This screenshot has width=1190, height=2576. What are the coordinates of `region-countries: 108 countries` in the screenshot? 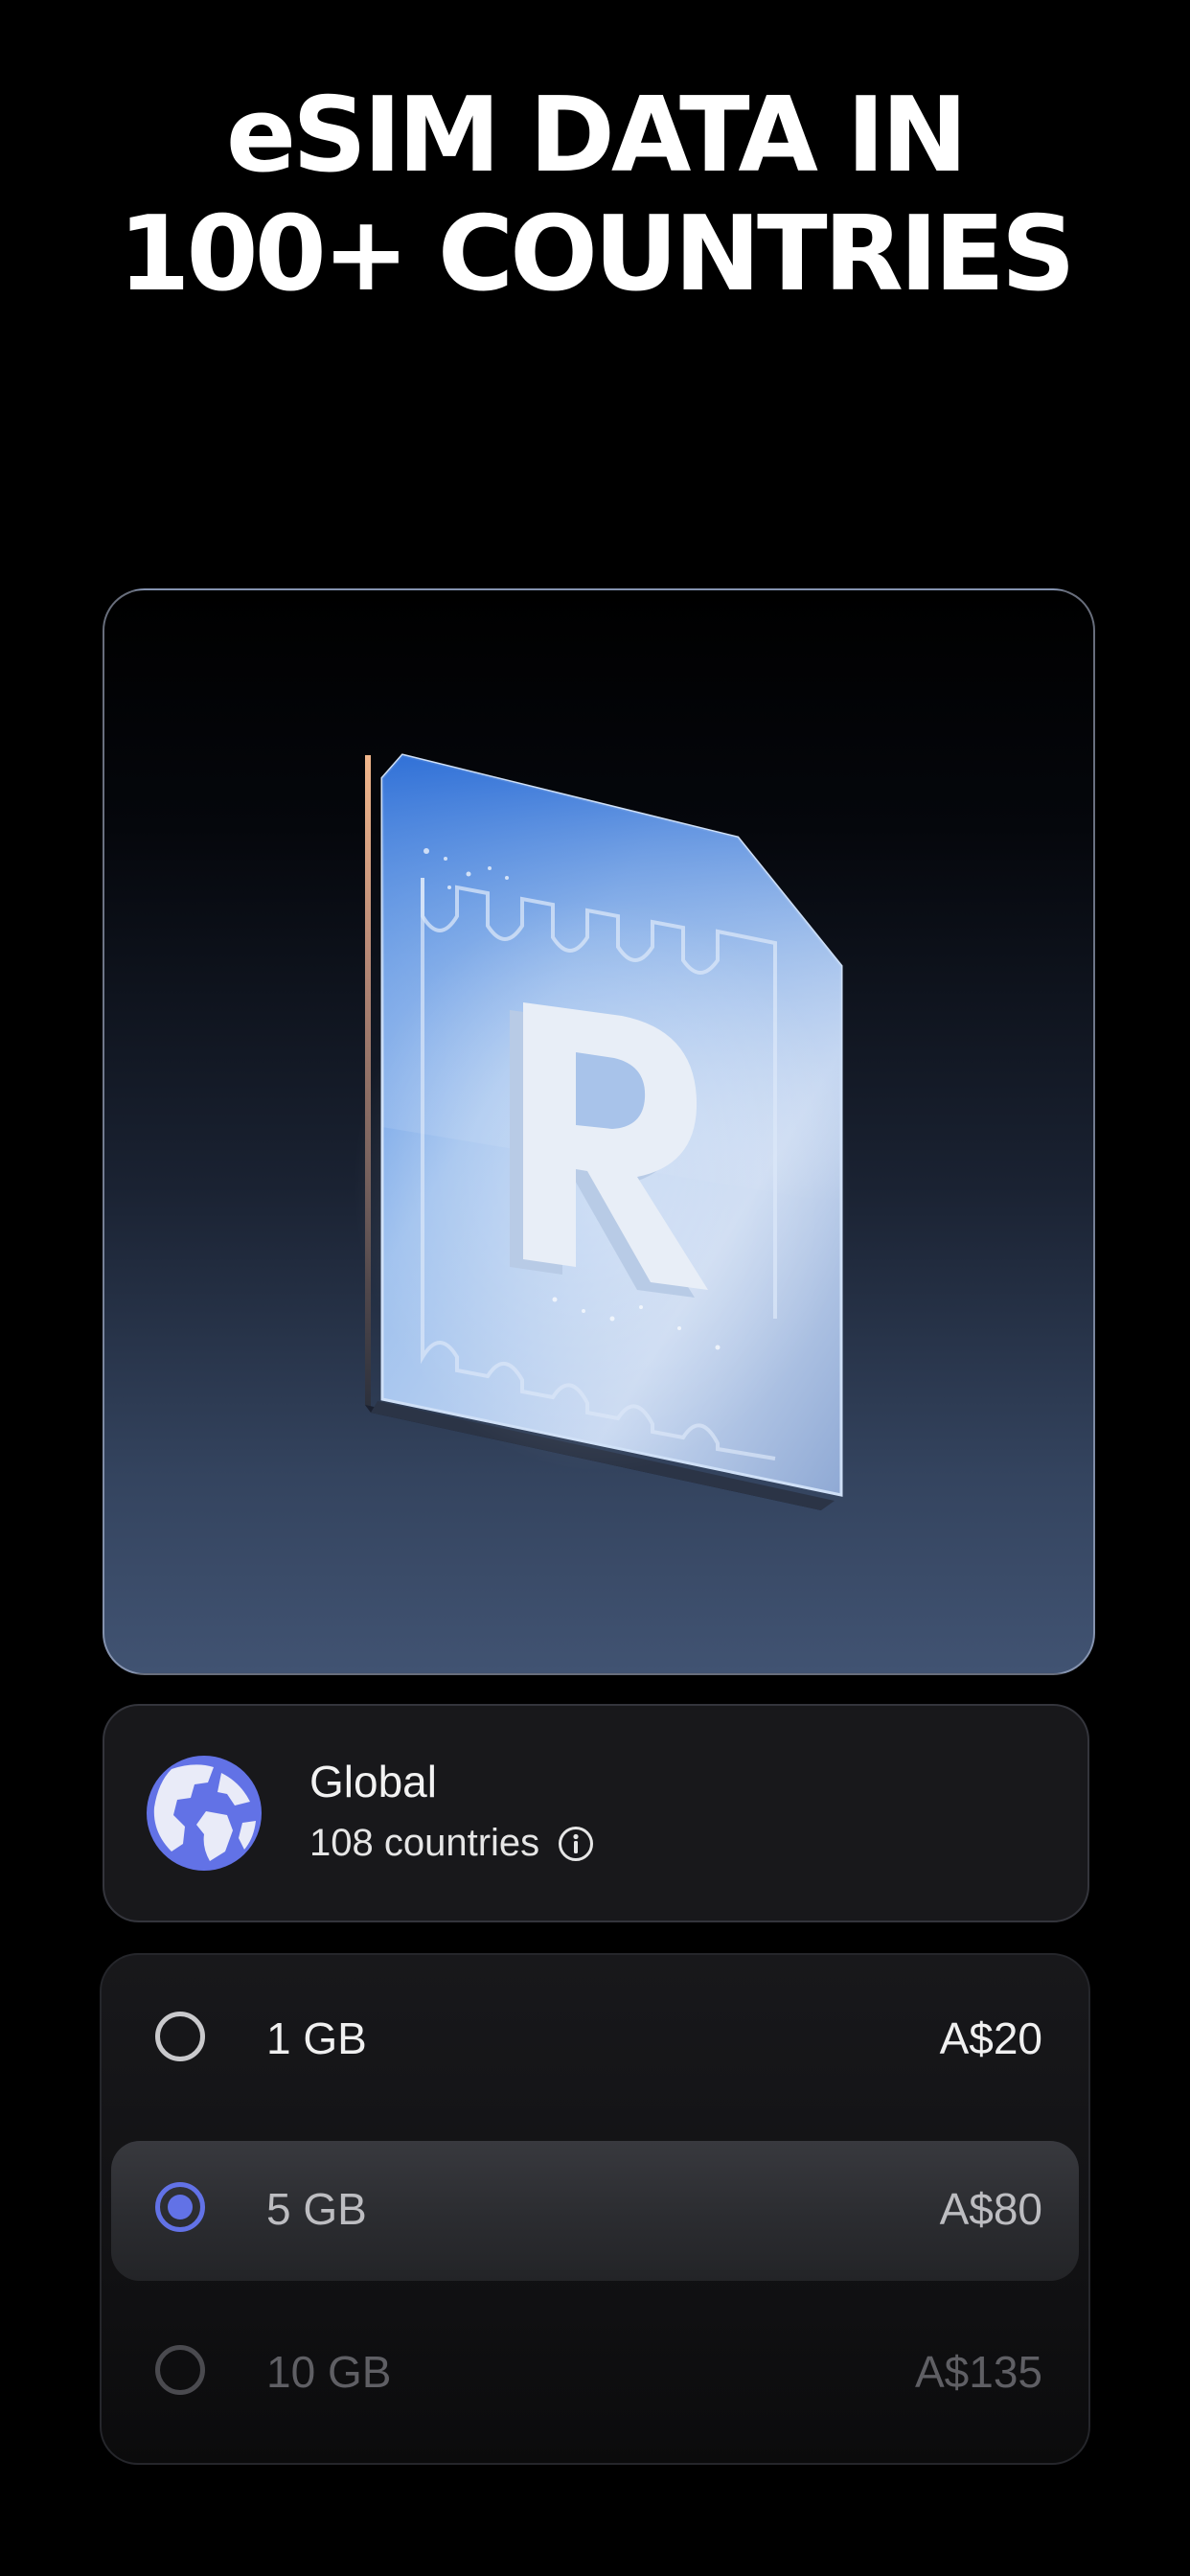 It's located at (452, 1843).